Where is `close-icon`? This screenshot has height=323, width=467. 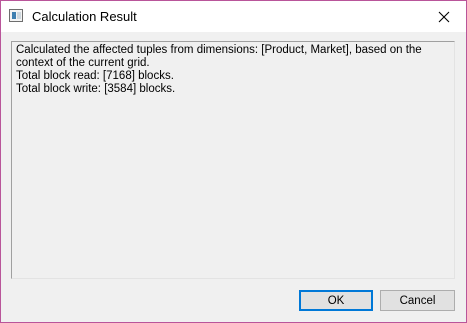 close-icon is located at coordinates (443, 16).